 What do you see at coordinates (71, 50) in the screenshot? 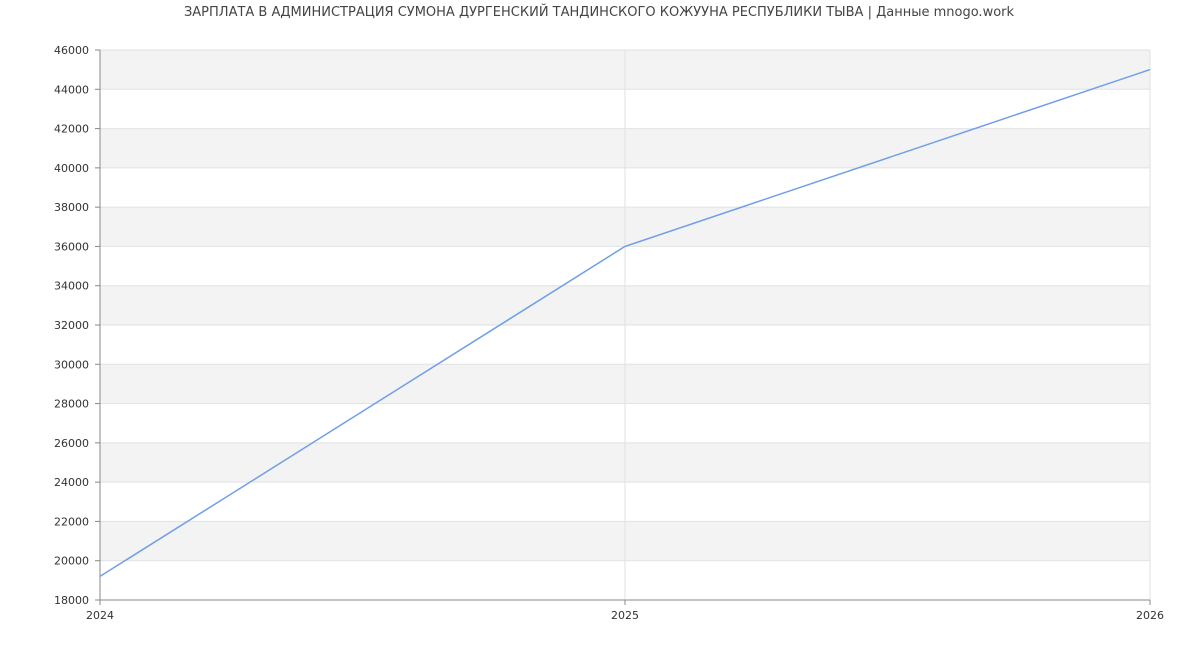
I see `y-tick-label: 46000` at bounding box center [71, 50].